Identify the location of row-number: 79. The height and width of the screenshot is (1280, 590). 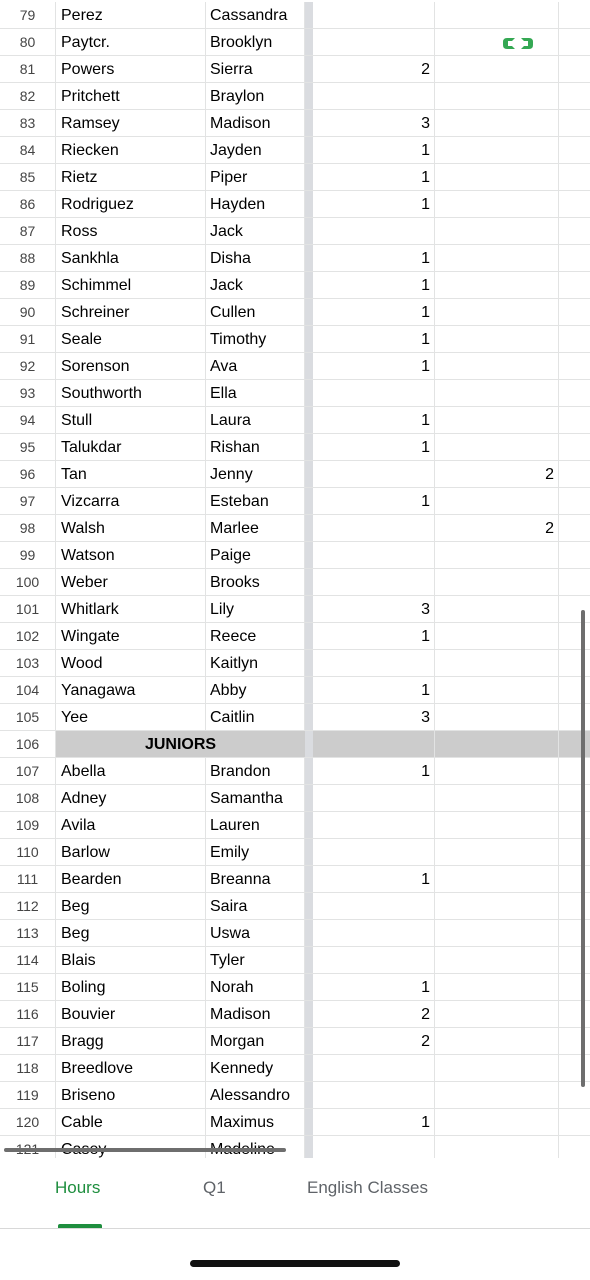
(28, 15).